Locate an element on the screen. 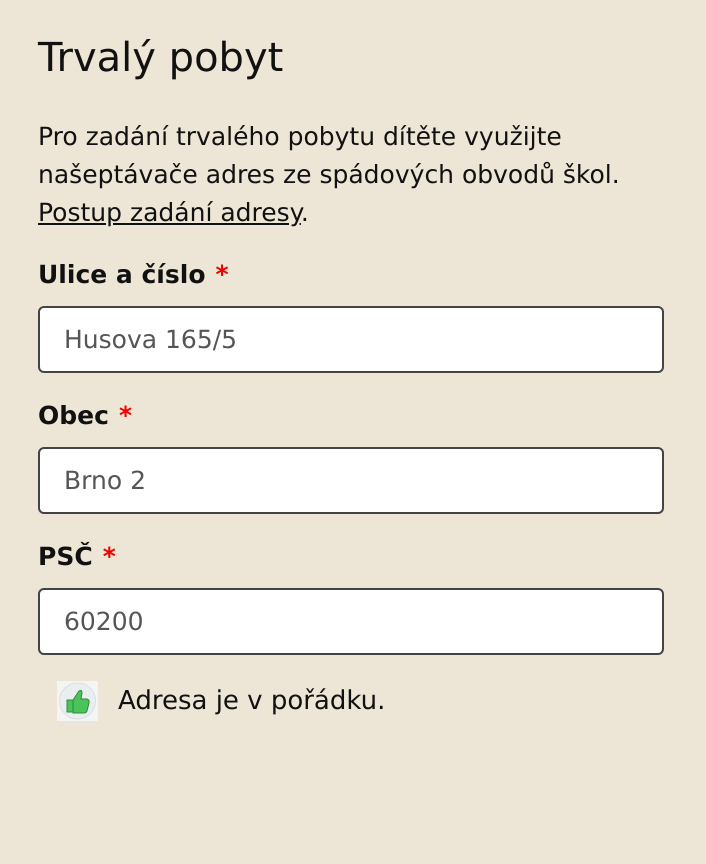 Image resolution: width=706 pixels, height=864 pixels. field-label: PSČ is located at coordinates (65, 556).